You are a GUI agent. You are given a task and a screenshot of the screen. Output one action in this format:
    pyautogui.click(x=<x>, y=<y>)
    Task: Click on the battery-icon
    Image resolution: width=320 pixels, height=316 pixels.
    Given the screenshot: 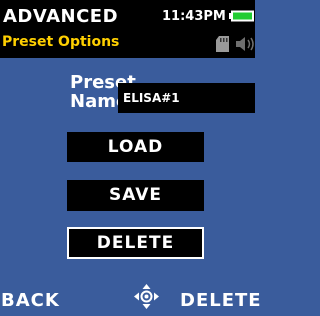 What is the action you would take?
    pyautogui.click(x=241, y=16)
    